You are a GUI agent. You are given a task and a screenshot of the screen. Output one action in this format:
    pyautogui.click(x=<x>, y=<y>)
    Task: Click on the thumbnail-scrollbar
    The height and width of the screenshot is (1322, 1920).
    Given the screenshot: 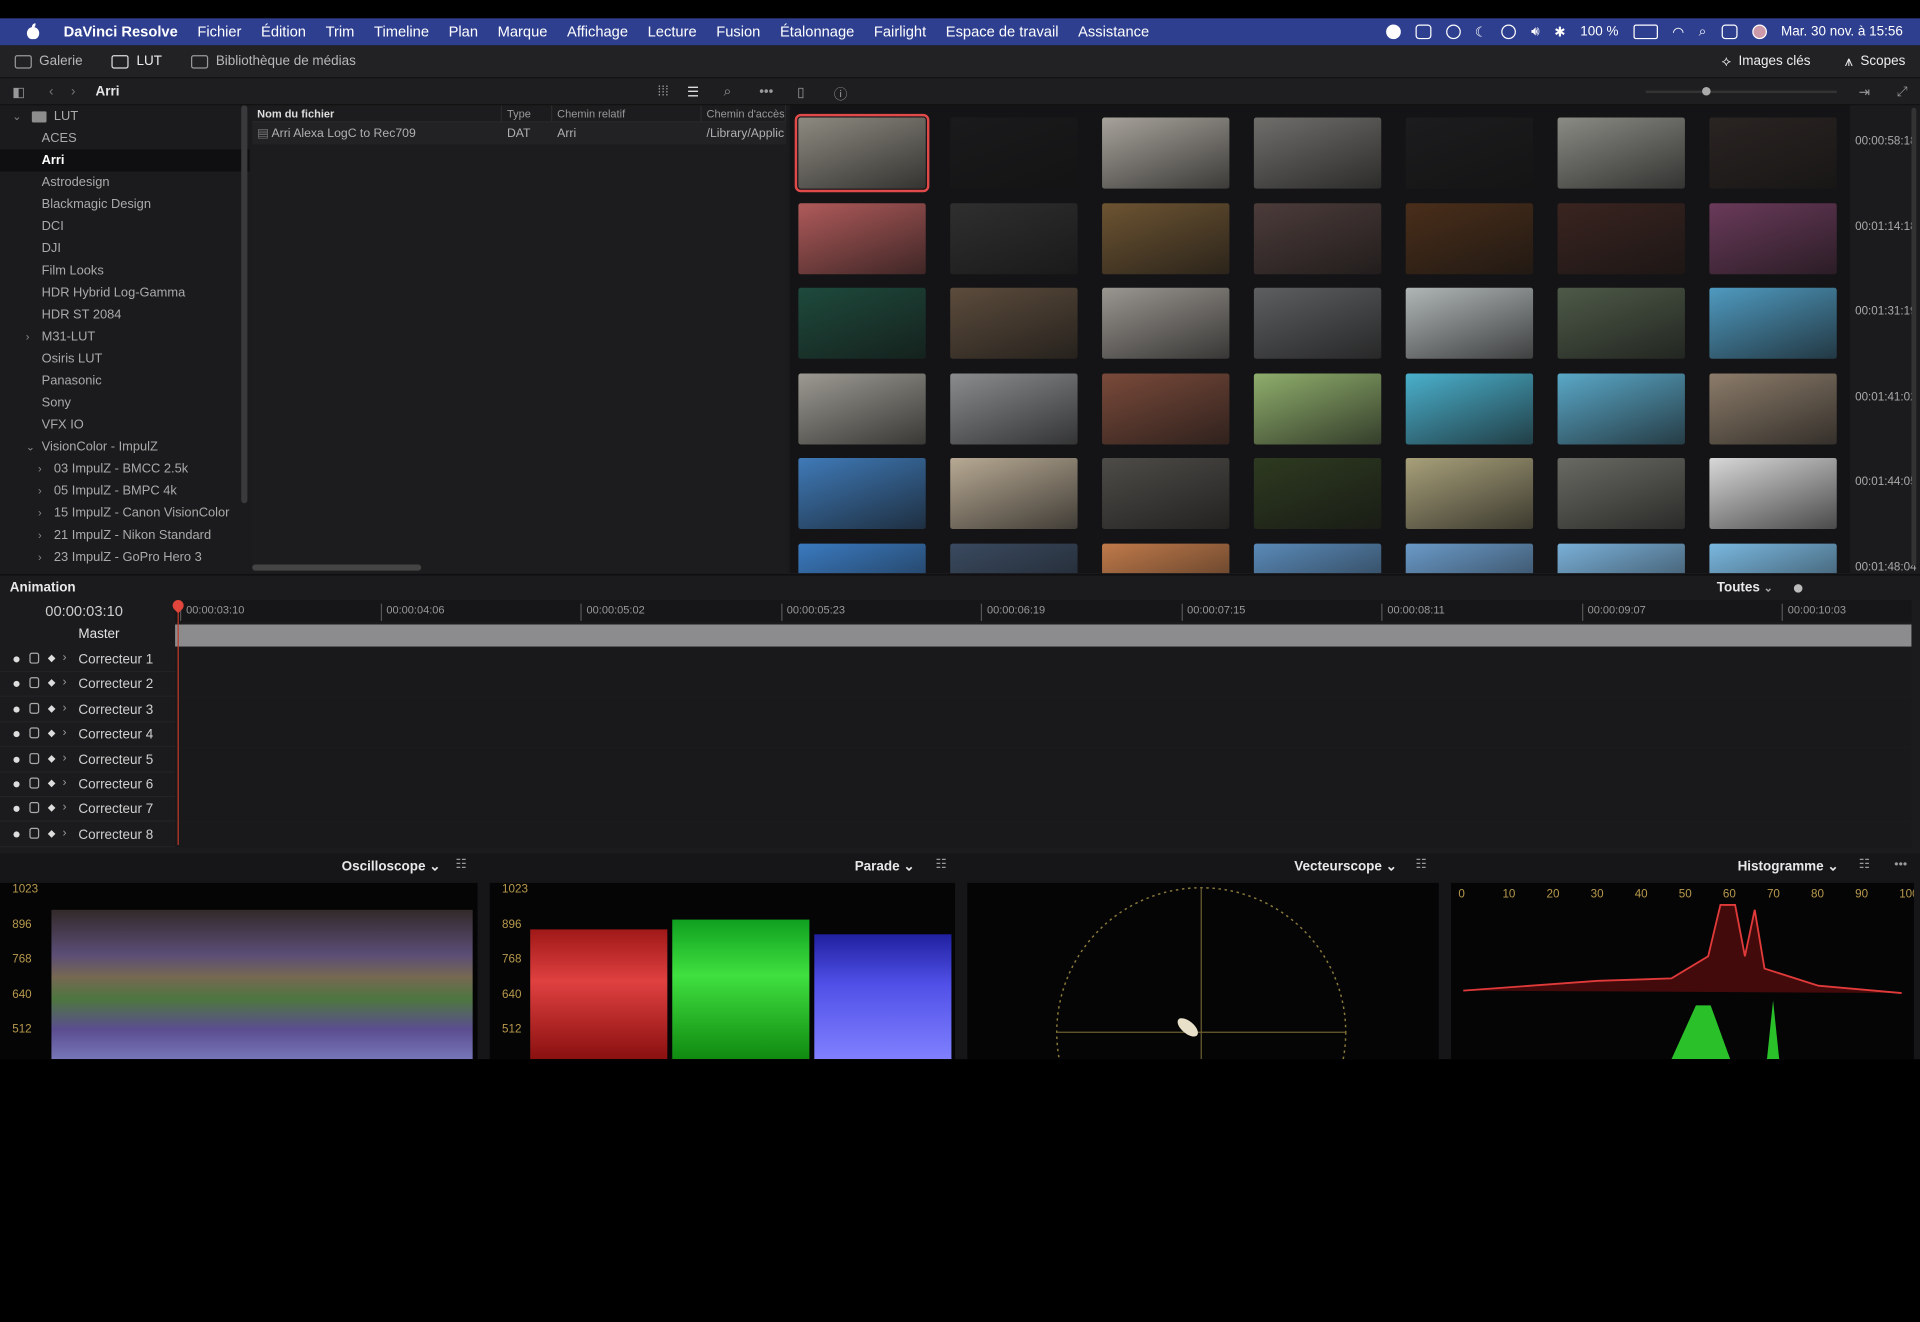 What is the action you would take?
    pyautogui.click(x=1914, y=336)
    